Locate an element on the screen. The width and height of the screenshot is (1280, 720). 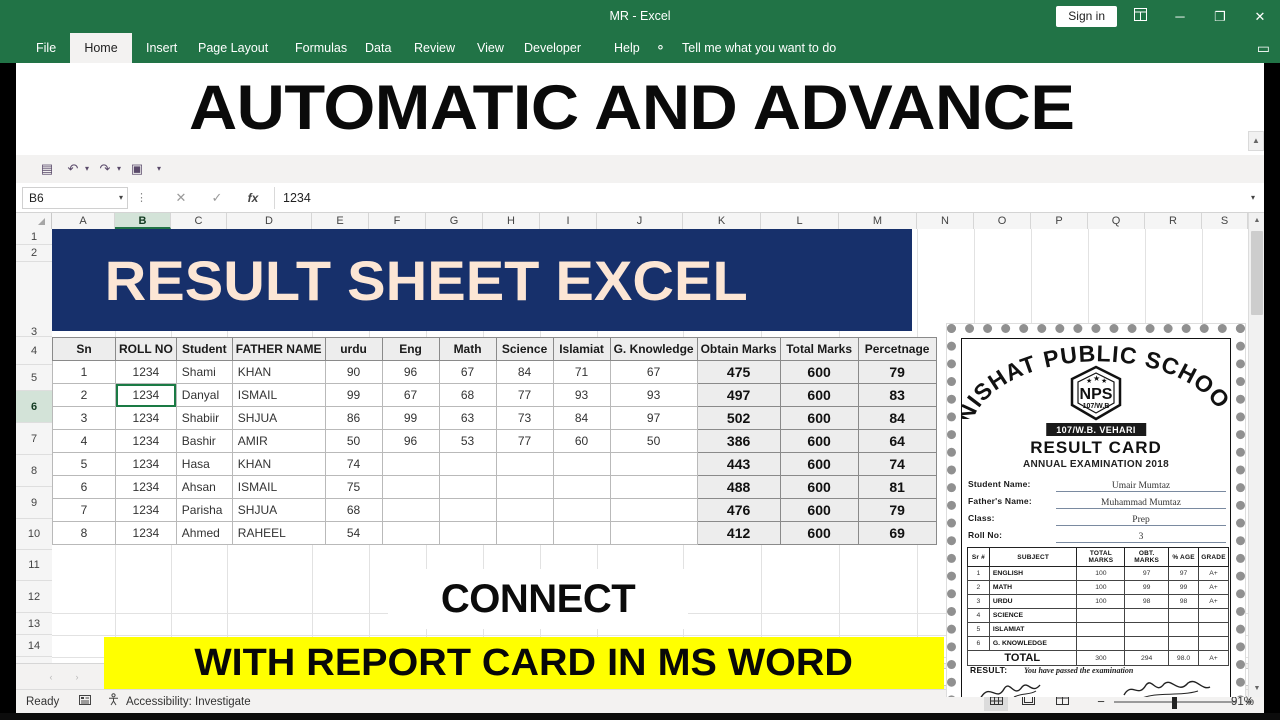
tell-me-search: Tell me what you want to do is located at coordinates (759, 48).